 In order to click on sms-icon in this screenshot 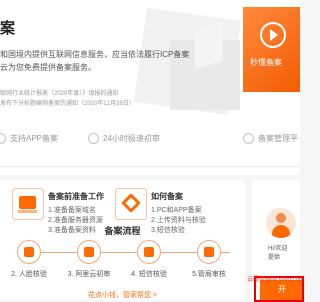, I will do `click(149, 252)`.